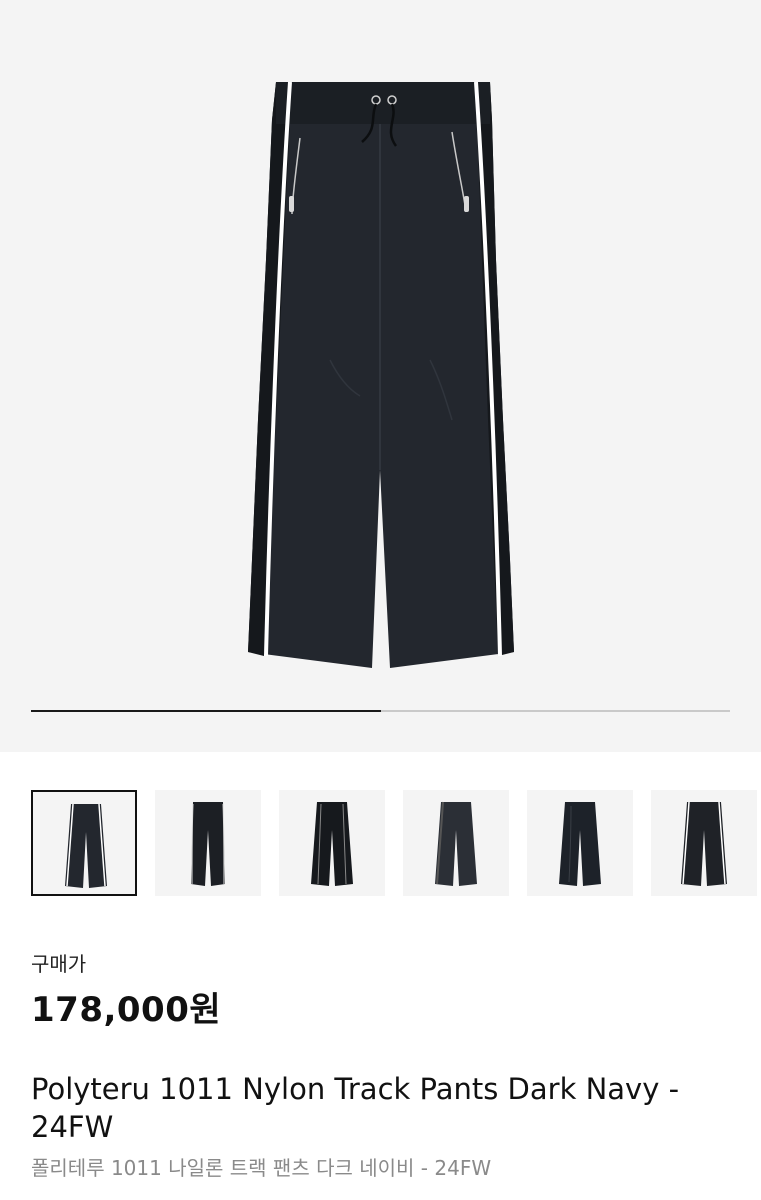  Describe the element at coordinates (206, 711) in the screenshot. I see `carousel-progress-fill` at that location.